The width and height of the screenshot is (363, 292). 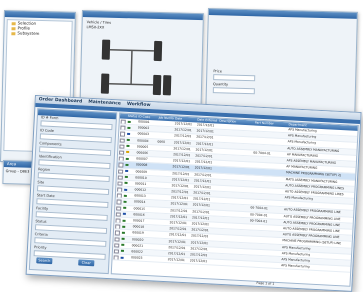 I want to click on vehicle-window-header, so click(x=142, y=16).